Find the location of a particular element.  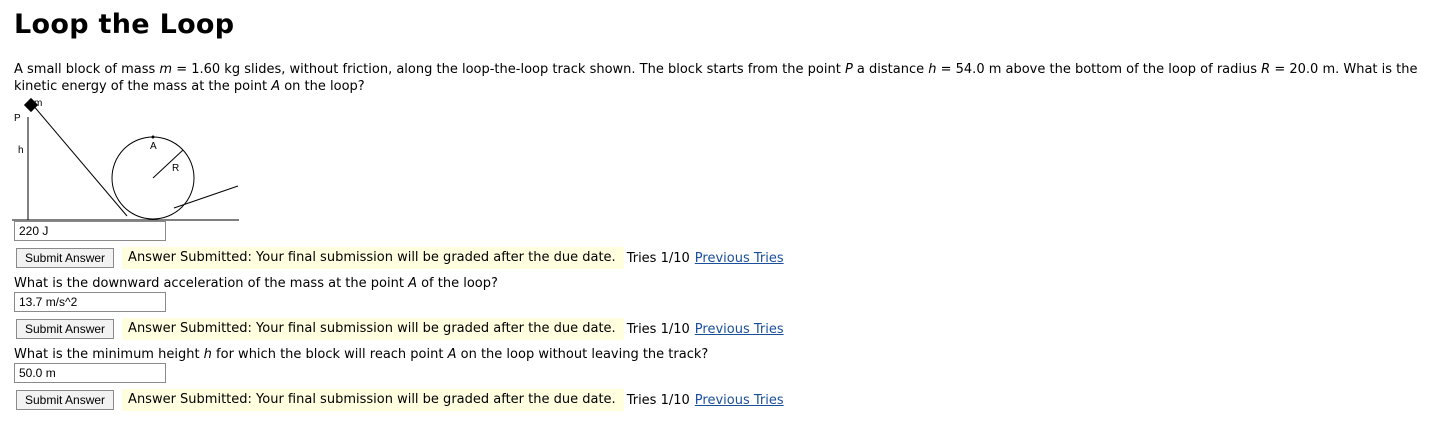

submit-answer-button-2: Submit Answer is located at coordinates (65, 329).